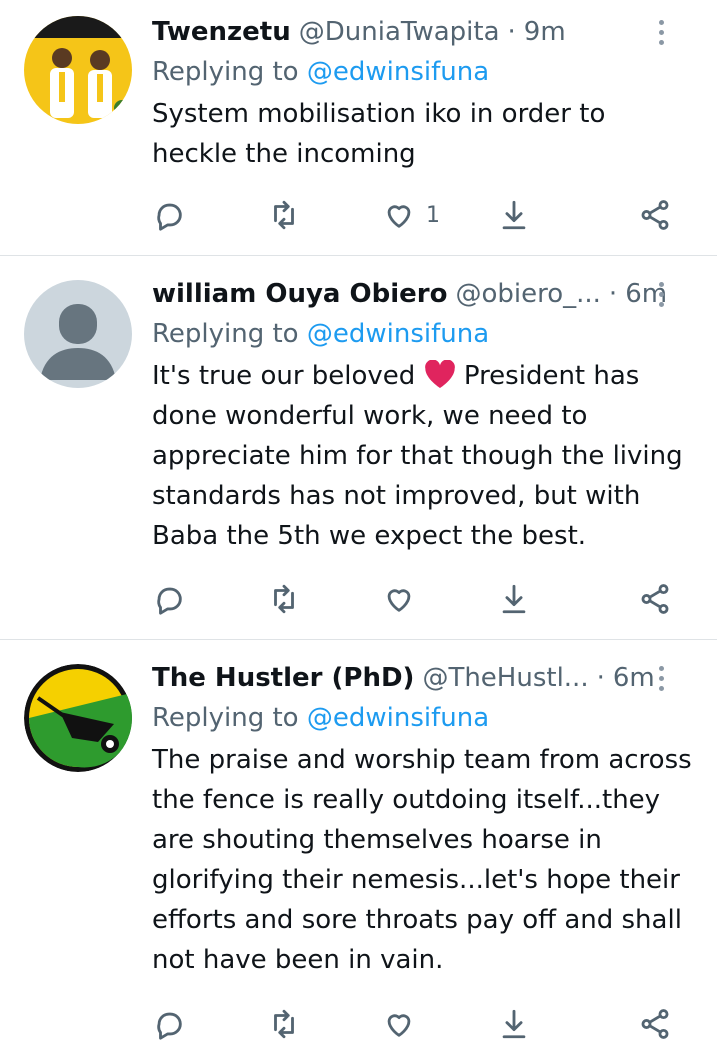  I want to click on timestamp: 9m, so click(545, 32).